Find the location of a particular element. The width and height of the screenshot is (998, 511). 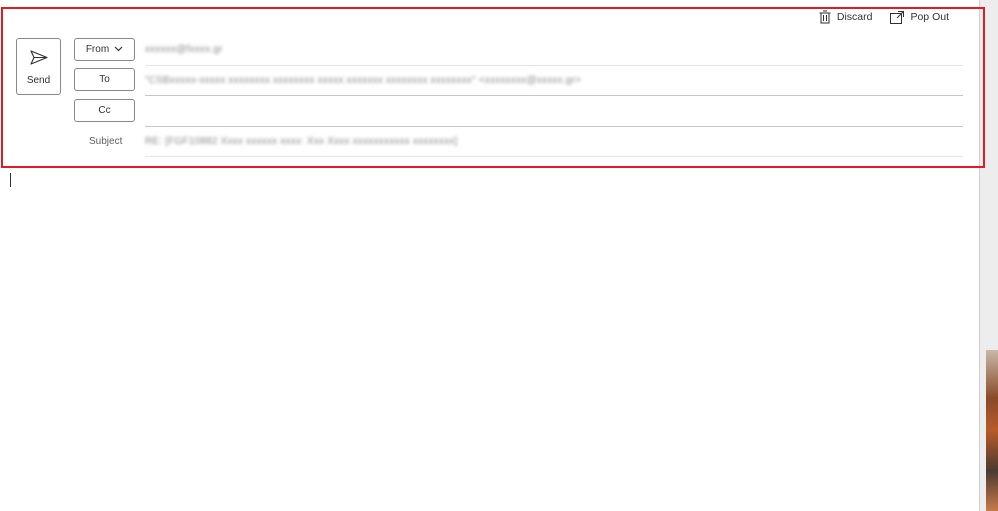

background-image is located at coordinates (992, 430).